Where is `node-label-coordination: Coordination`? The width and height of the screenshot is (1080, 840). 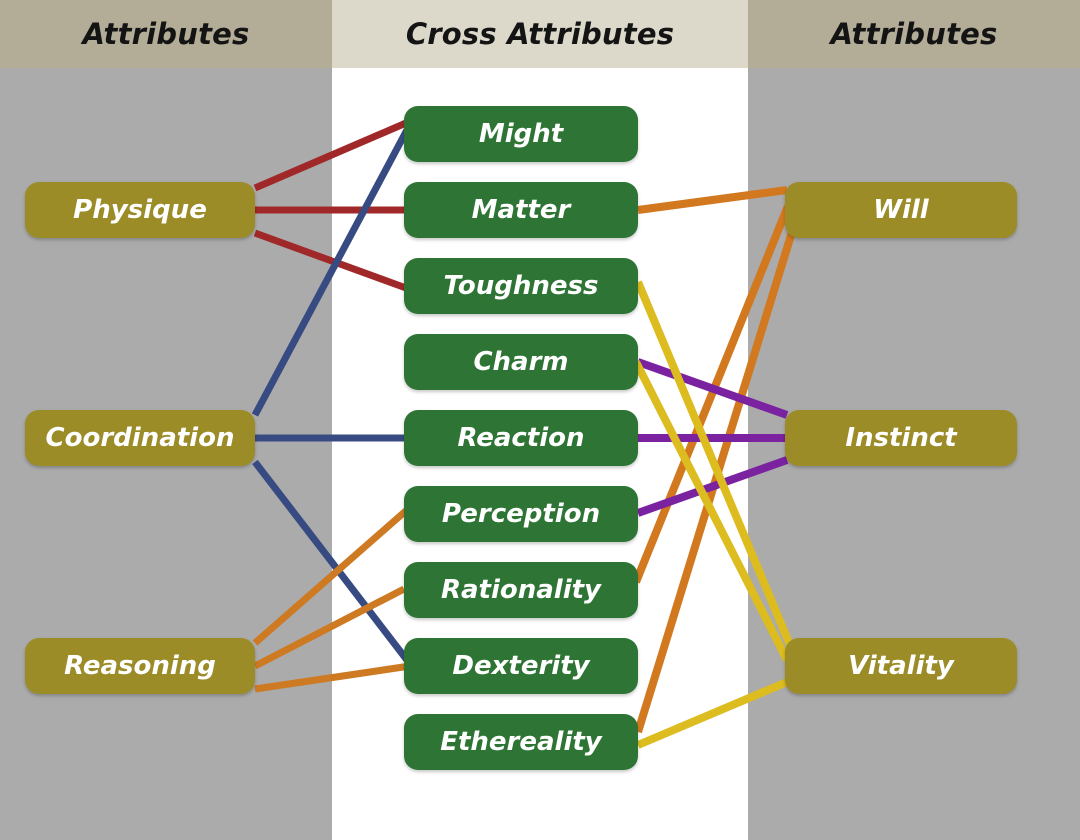
node-label-coordination: Coordination is located at coordinates (140, 438).